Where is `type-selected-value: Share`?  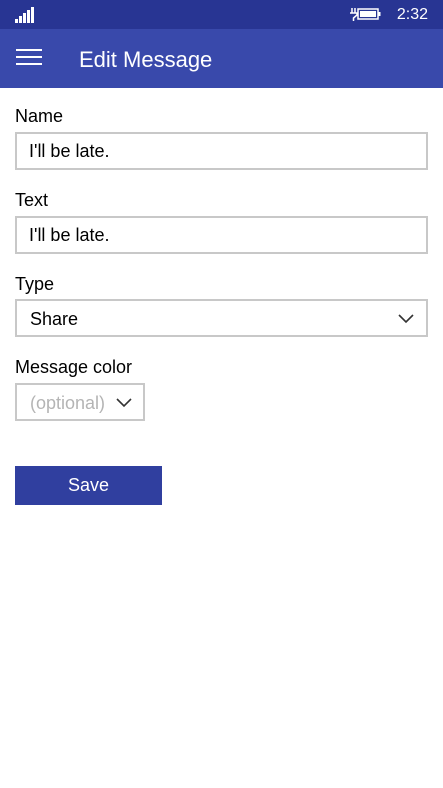 type-selected-value: Share is located at coordinates (54, 319).